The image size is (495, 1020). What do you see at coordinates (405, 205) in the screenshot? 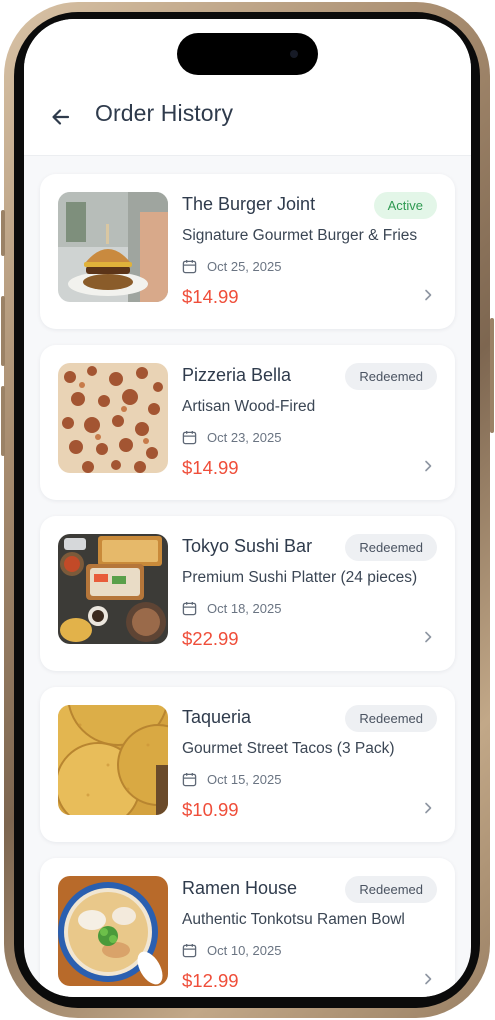
I see `status-badge: Active` at bounding box center [405, 205].